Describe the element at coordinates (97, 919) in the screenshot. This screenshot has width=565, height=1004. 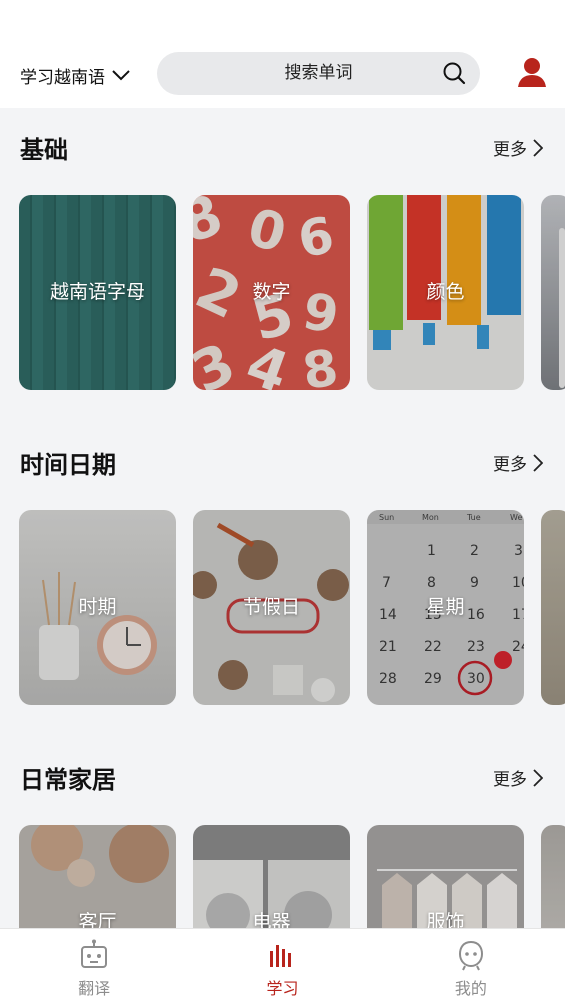
I see `card-label: 客厅` at that location.